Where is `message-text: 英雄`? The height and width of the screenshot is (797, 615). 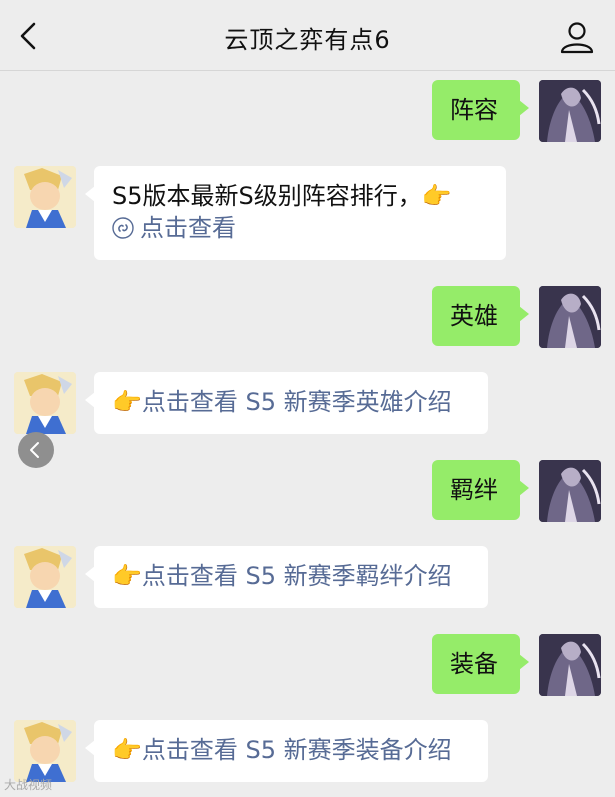
message-text: 英雄 is located at coordinates (474, 316).